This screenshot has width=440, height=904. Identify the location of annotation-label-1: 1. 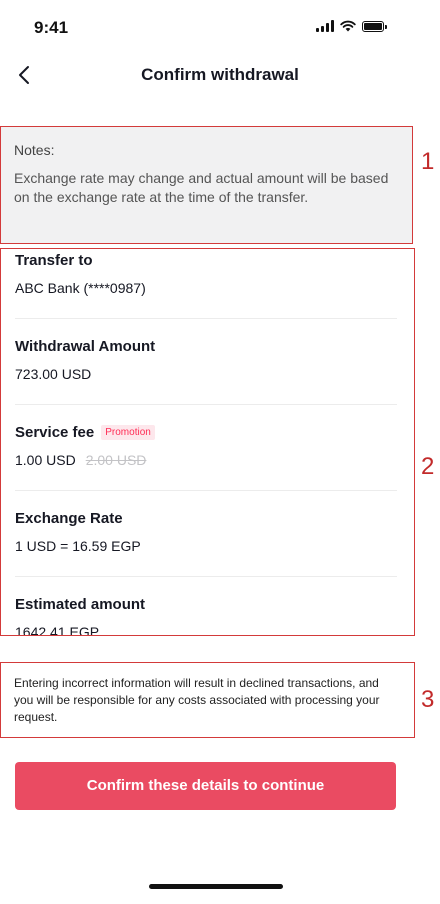
(428, 161).